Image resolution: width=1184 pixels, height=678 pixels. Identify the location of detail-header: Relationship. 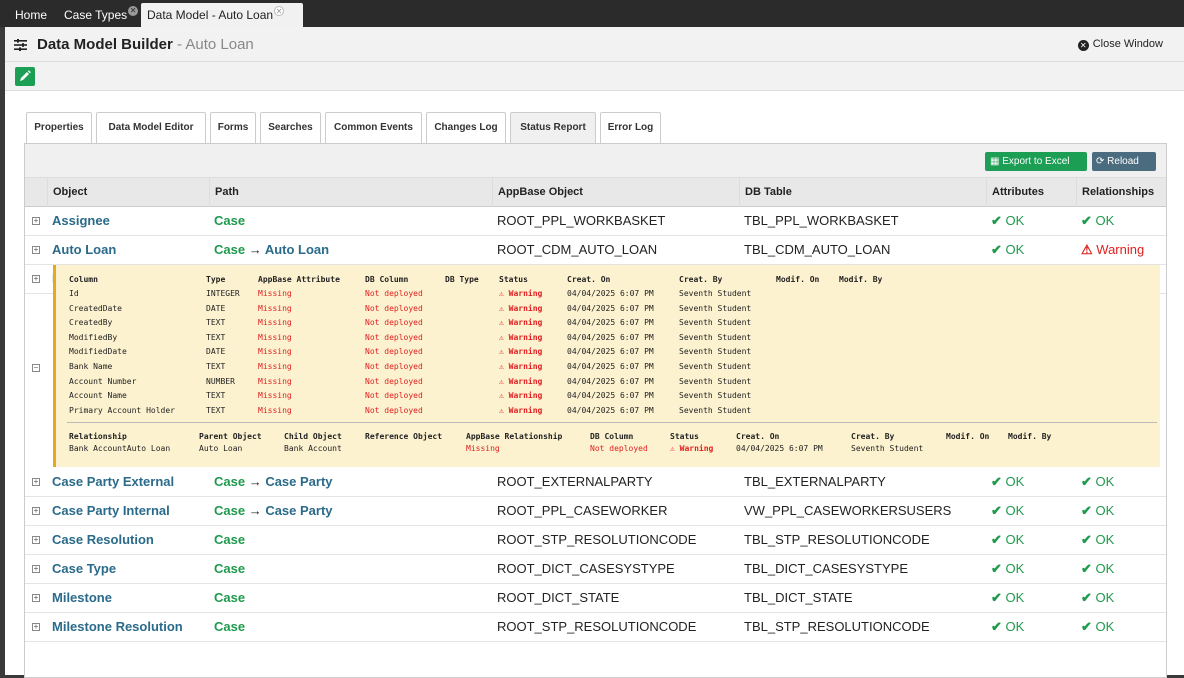
(98, 436).